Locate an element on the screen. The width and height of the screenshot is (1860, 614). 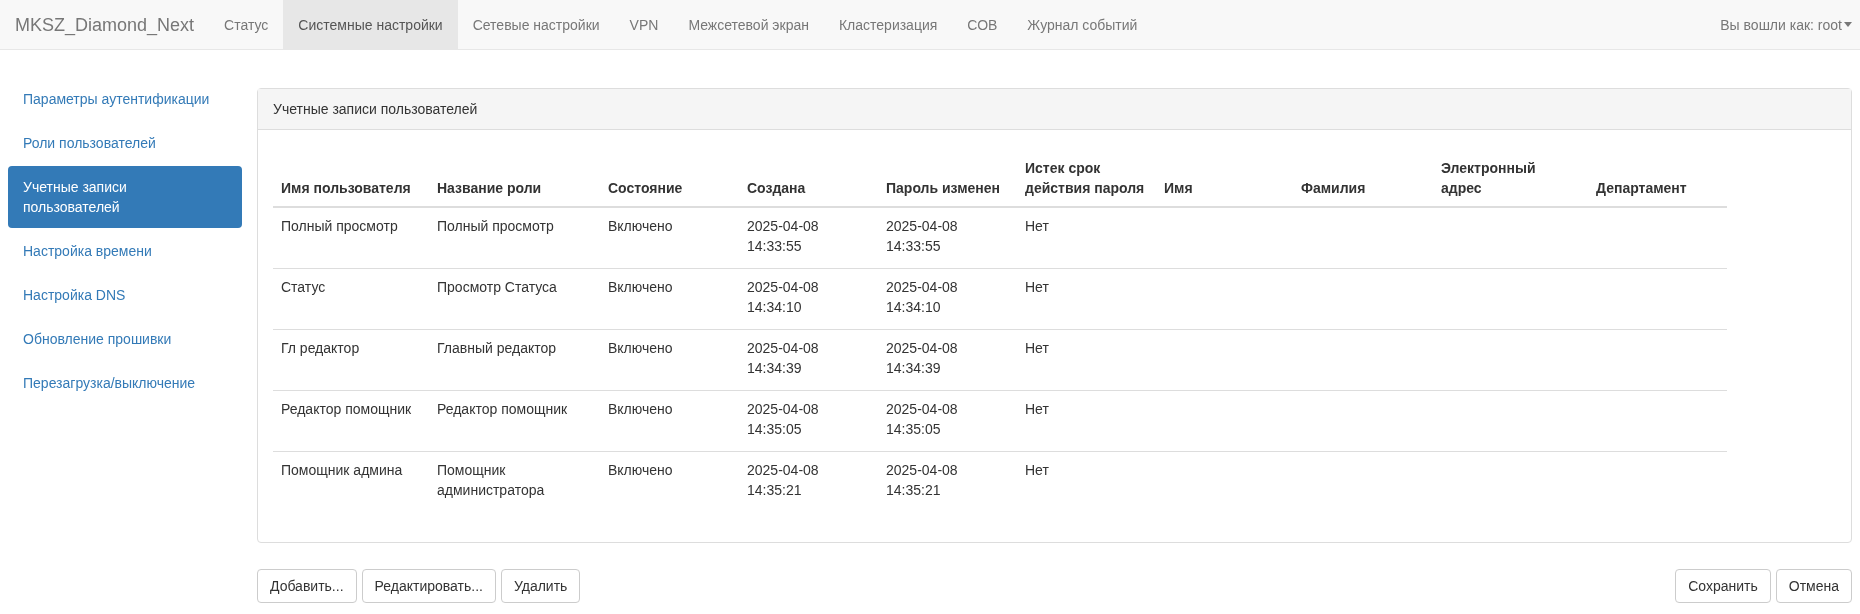
user-menu: Вы вошли как: root is located at coordinates (1782, 24).